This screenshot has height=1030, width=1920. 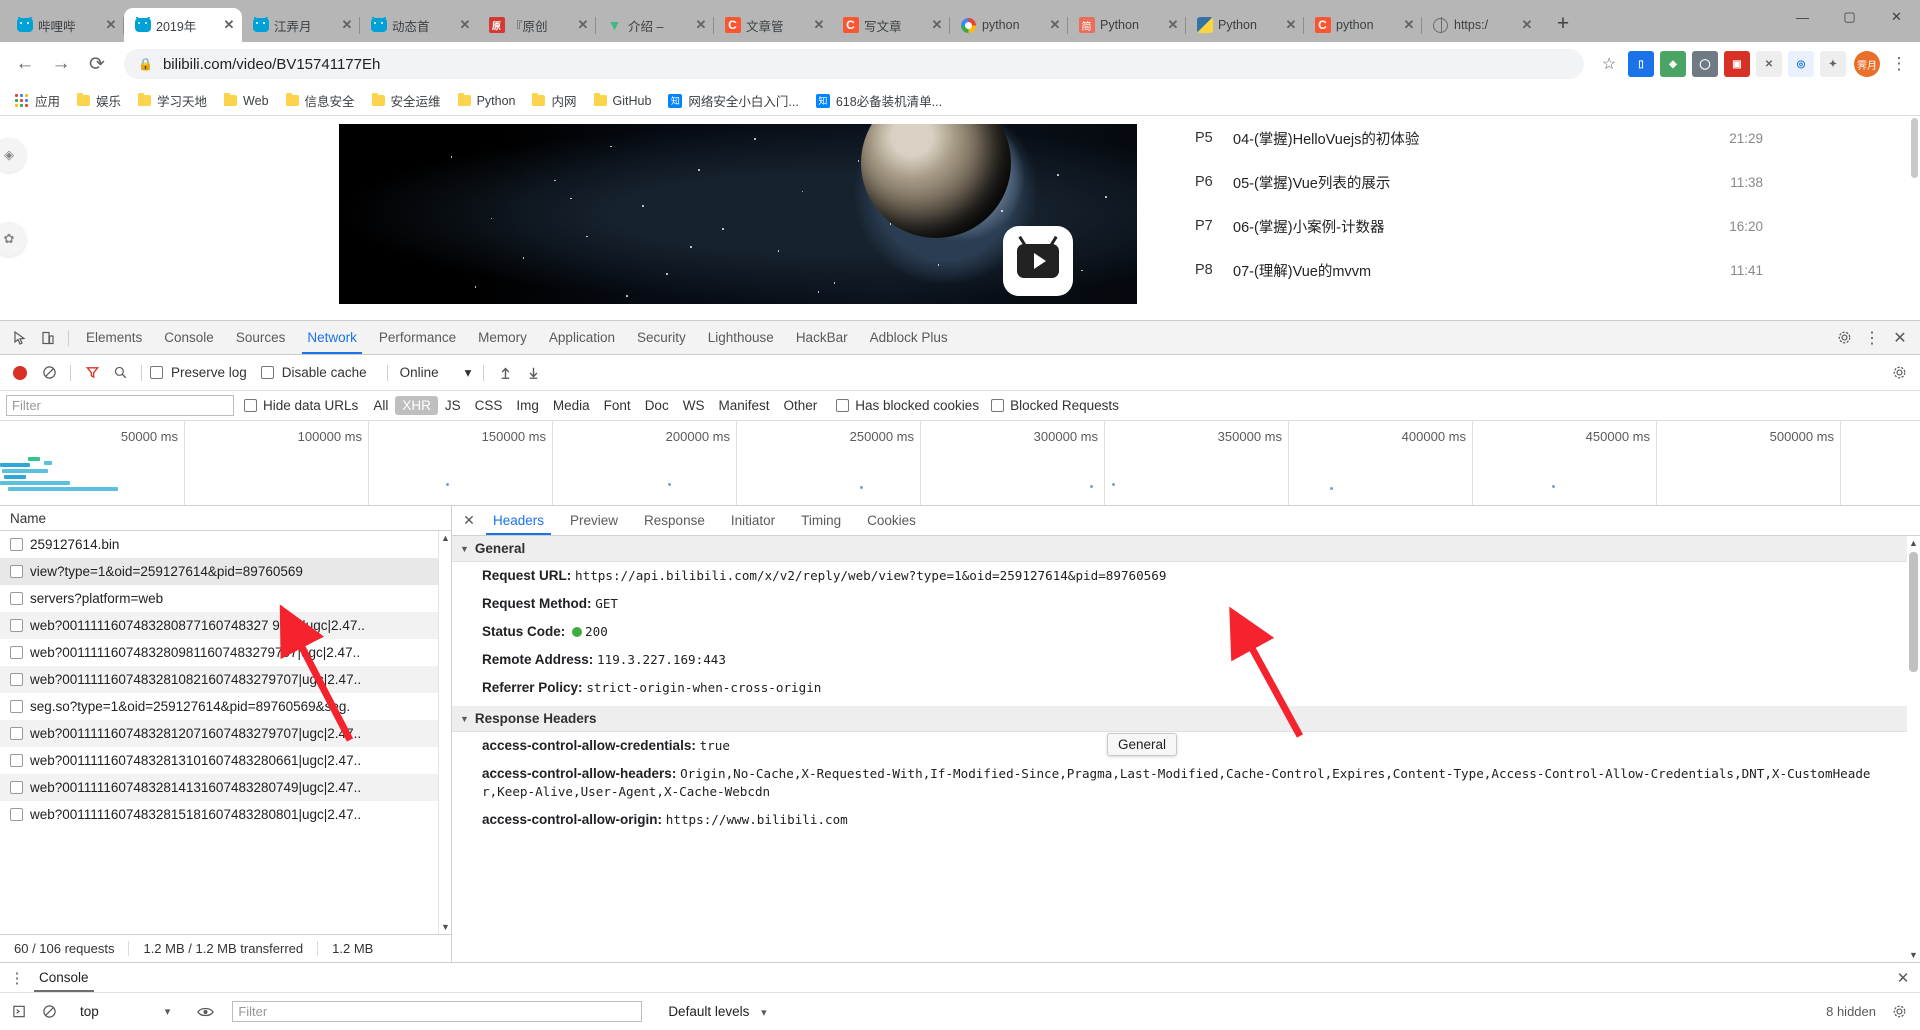 I want to click on browser-tab: 简 Python ✕, so click(x=1127, y=25).